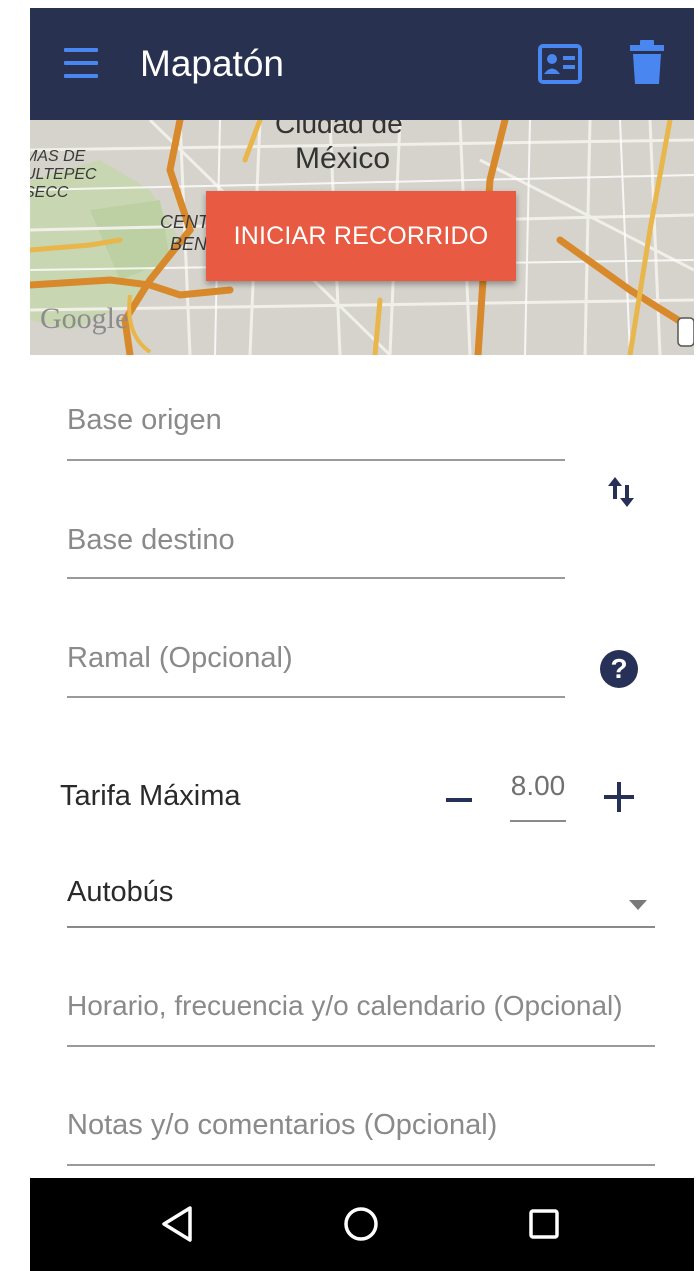 Image resolution: width=698 pixels, height=1271 pixels. I want to click on decrease-fare-button, so click(459, 800).